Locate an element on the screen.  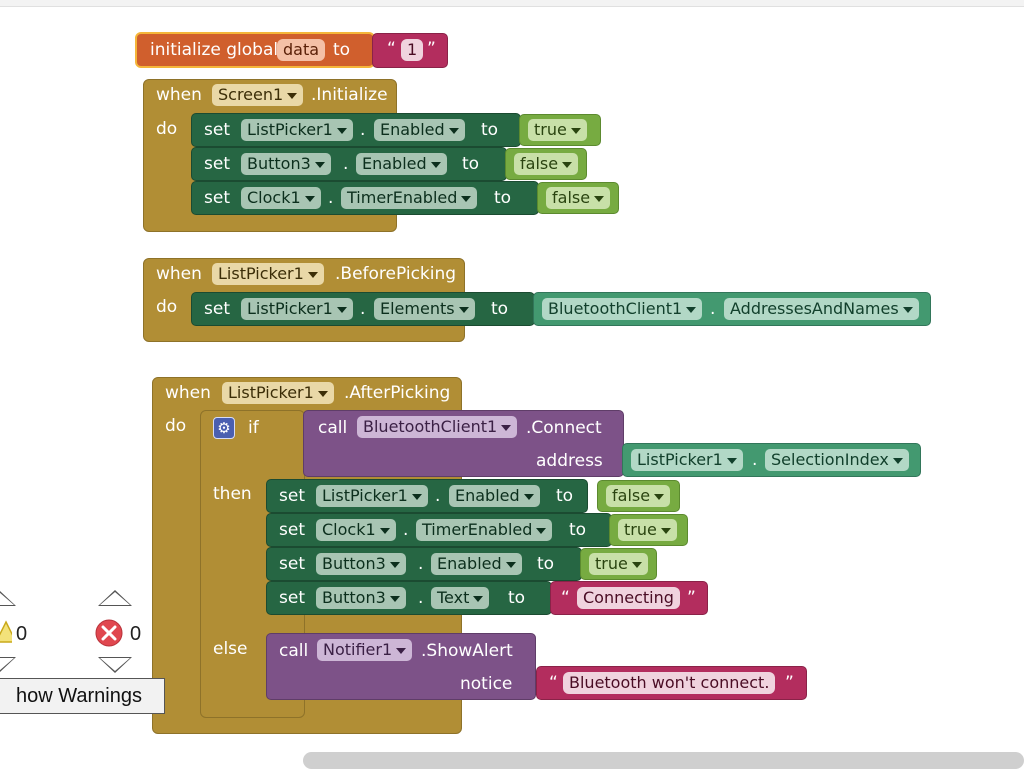
set-clock1-timerenabled-then: set Clock1 . TimerEnabled to is located at coordinates (439, 530).